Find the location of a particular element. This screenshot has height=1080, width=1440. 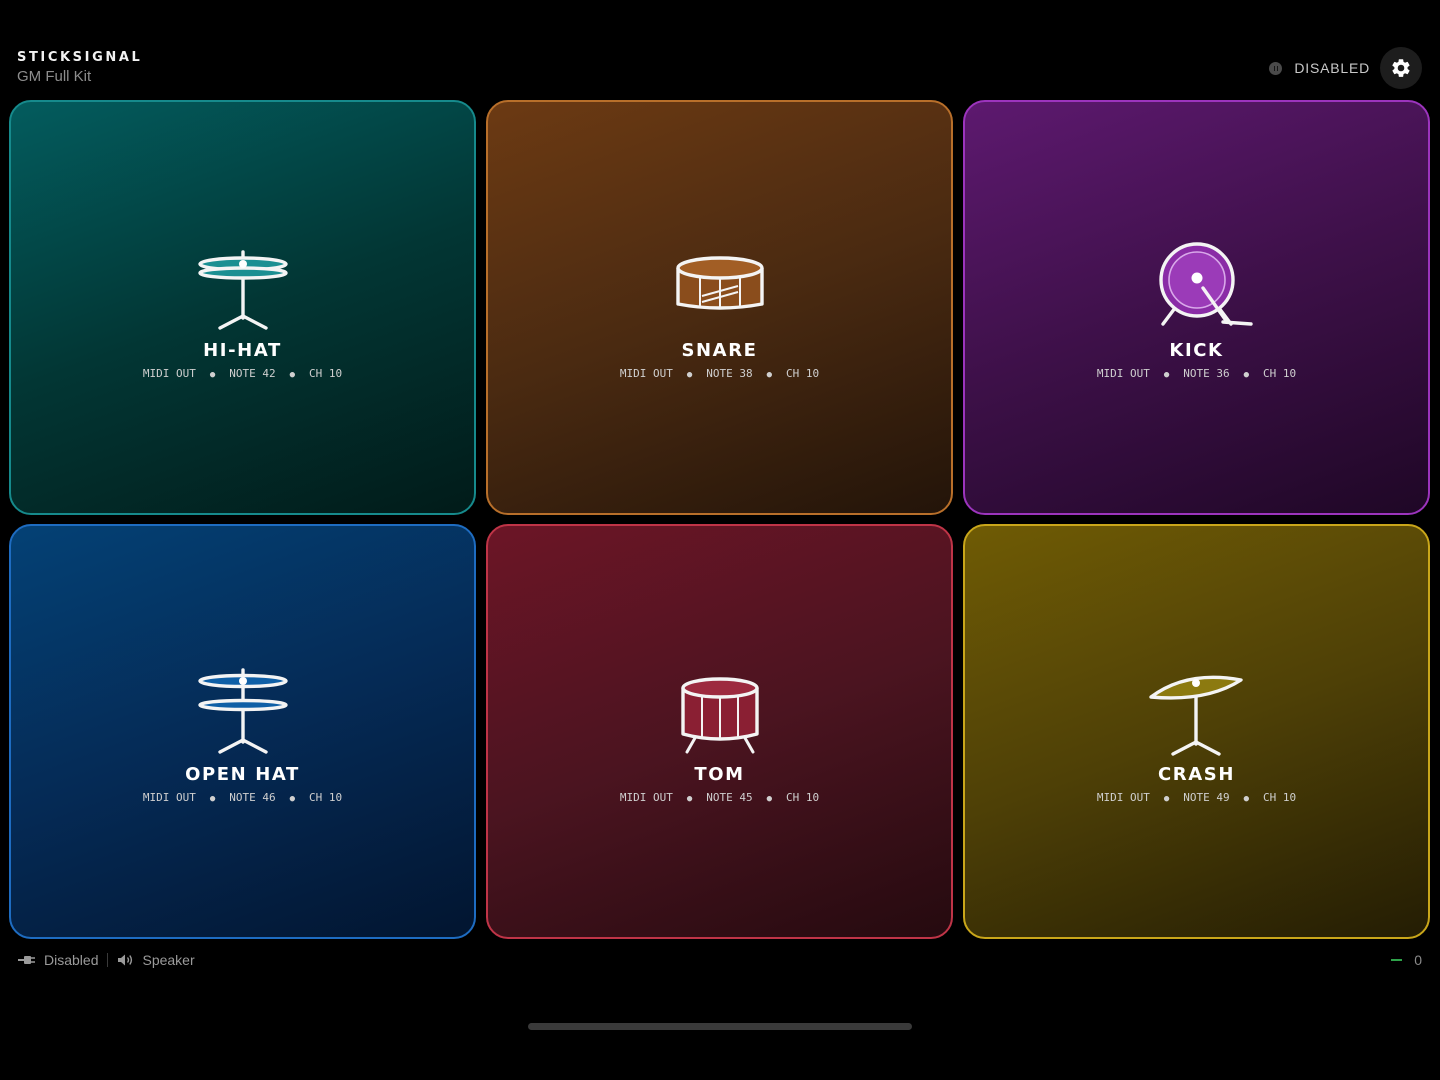

pad-note: NOTE 42 is located at coordinates (252, 373).